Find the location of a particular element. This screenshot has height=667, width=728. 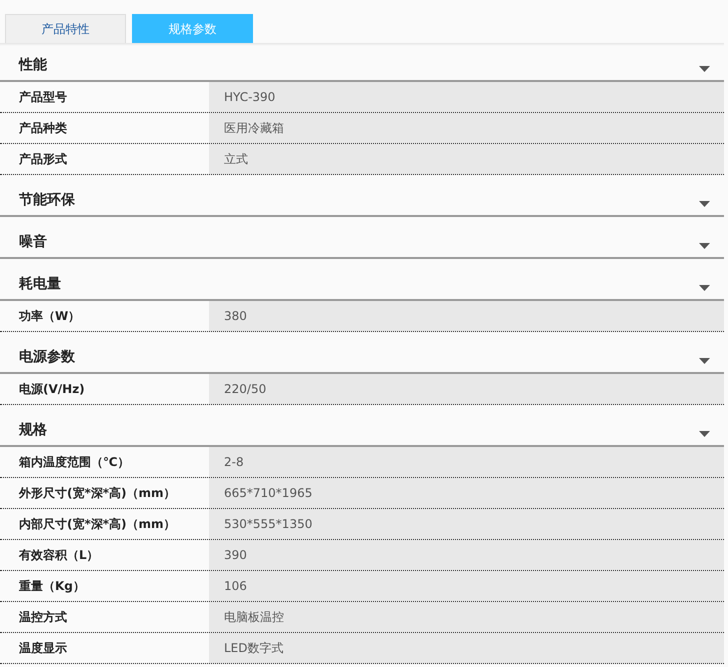

spec-label: 外形尺寸(宽*深*高)（mm） is located at coordinates (97, 493).